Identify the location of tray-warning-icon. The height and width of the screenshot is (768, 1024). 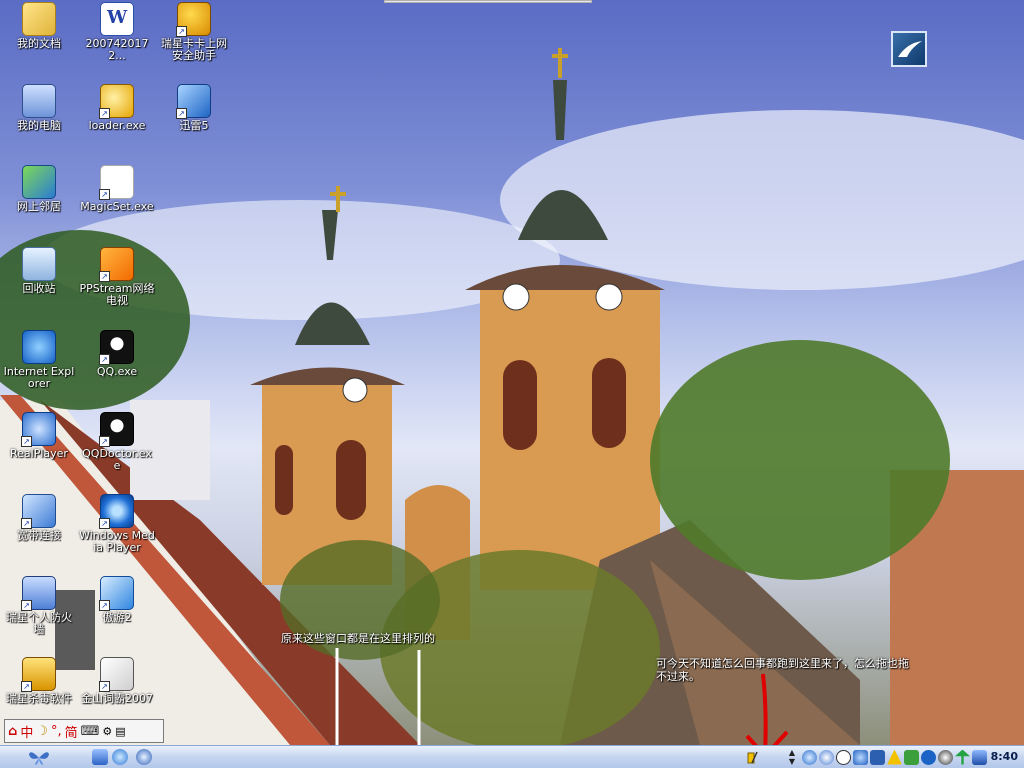
(894, 757).